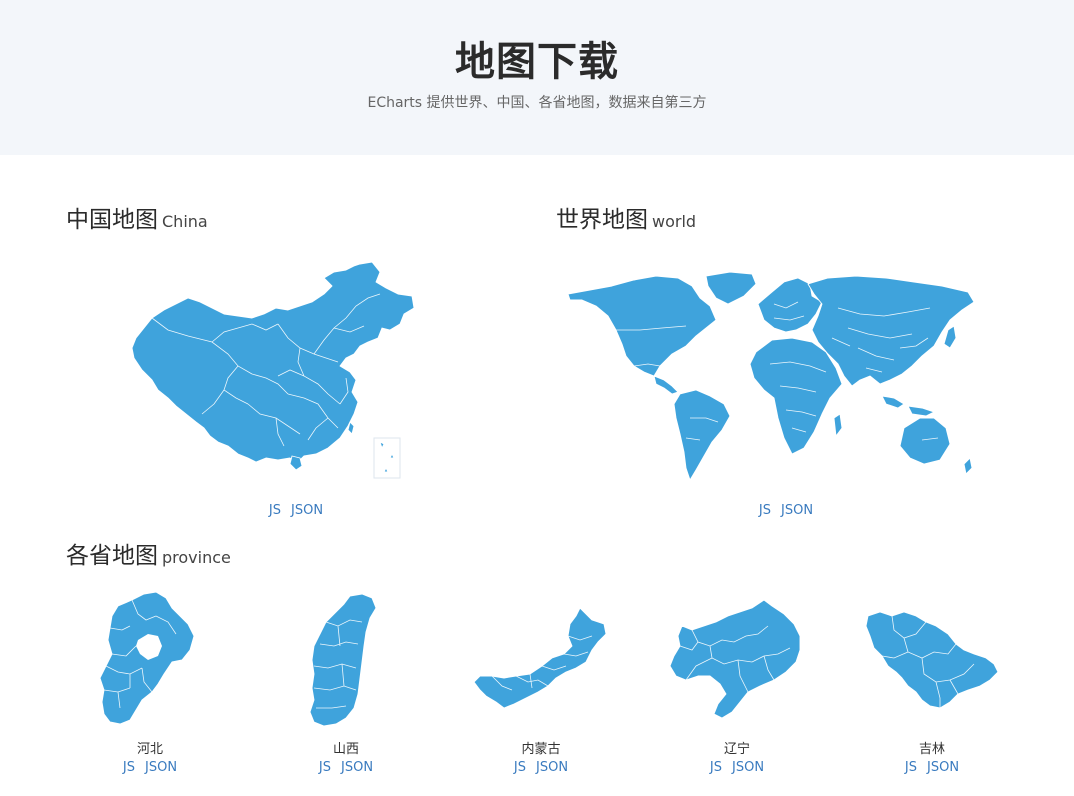 The image size is (1074, 796). I want to click on province-links-hebei: JS JSON, so click(150, 768).